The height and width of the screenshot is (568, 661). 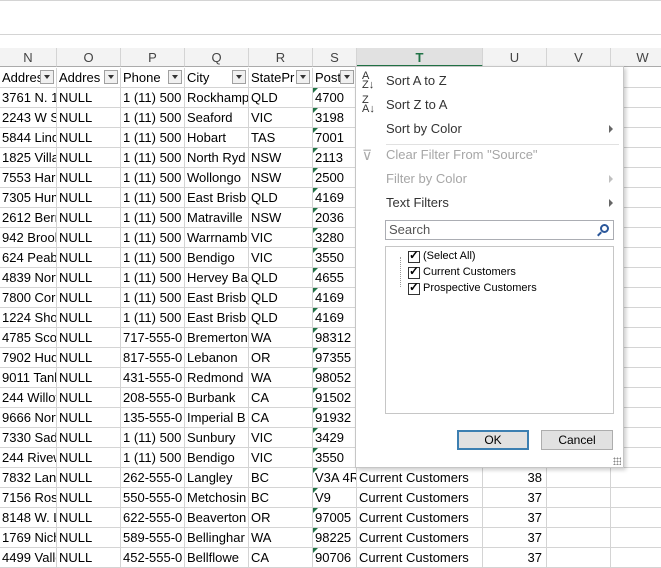 I want to click on column-header-o: O, so click(x=89, y=57).